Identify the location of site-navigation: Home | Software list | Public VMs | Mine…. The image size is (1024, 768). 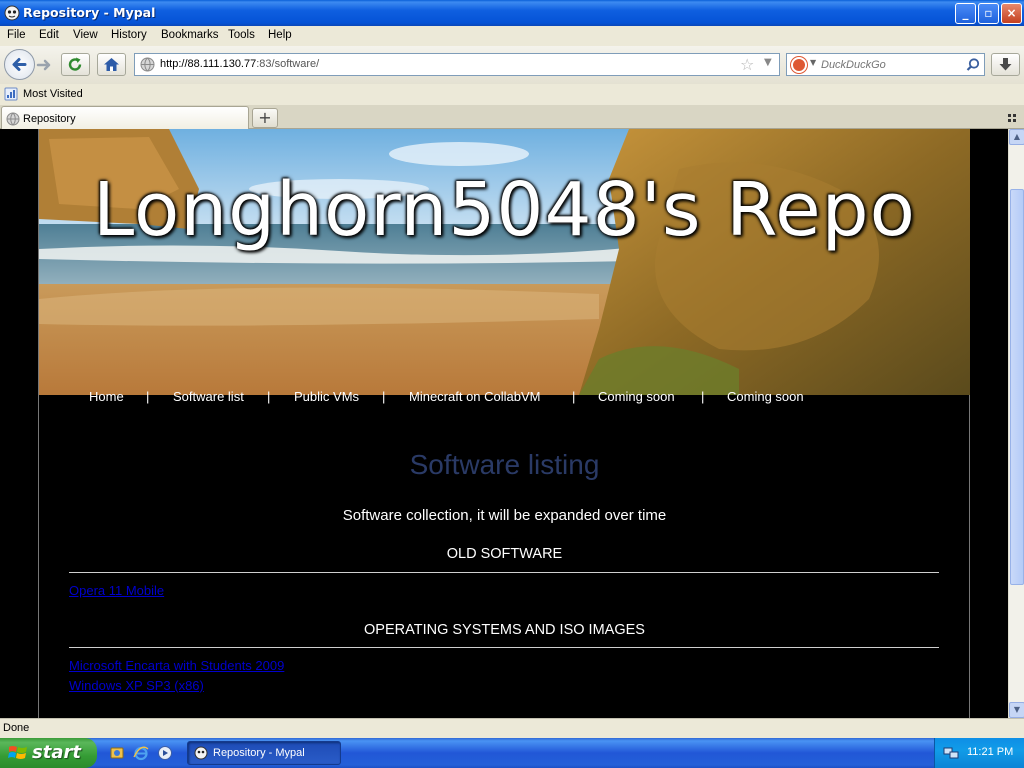
(504, 400).